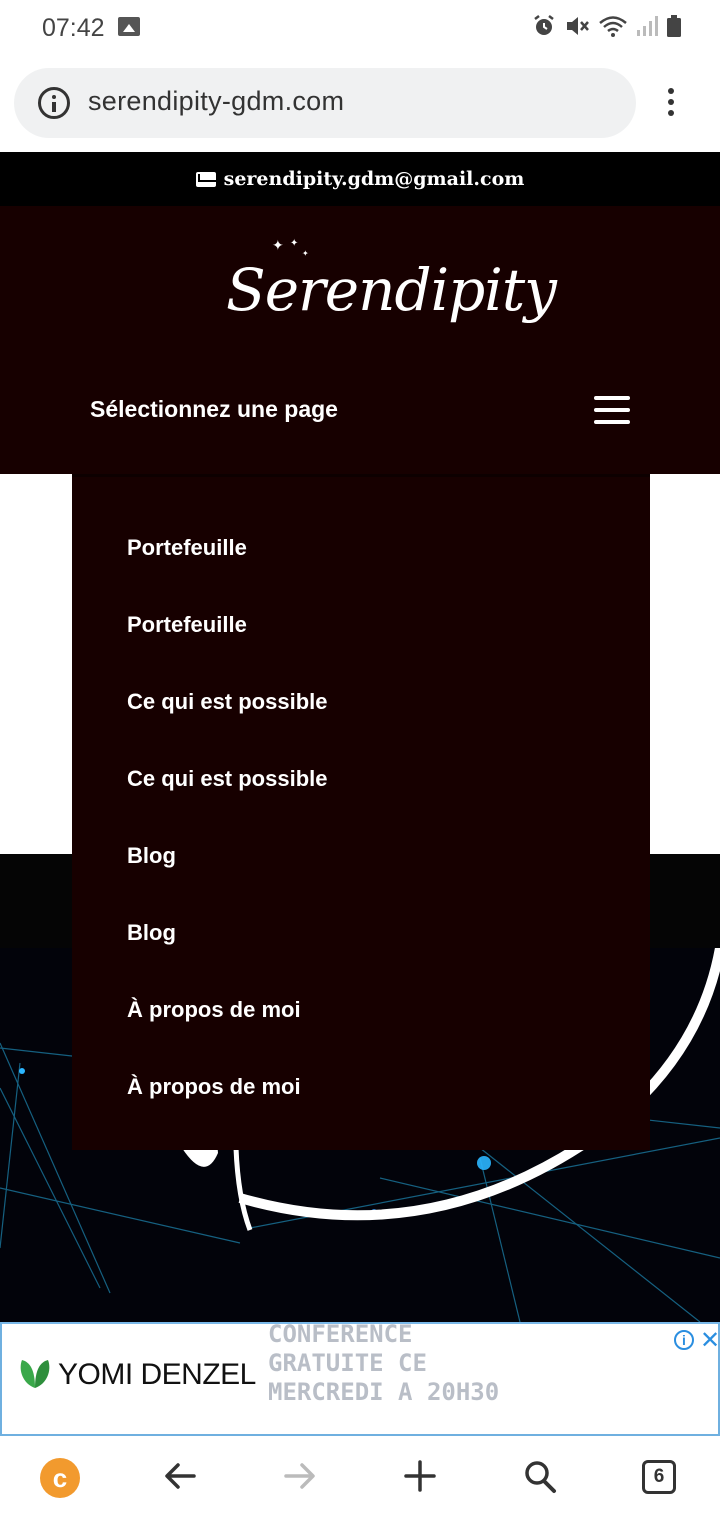 This screenshot has width=720, height=1520. Describe the element at coordinates (710, 1340) in the screenshot. I see `ad-close-icon: ✕` at that location.